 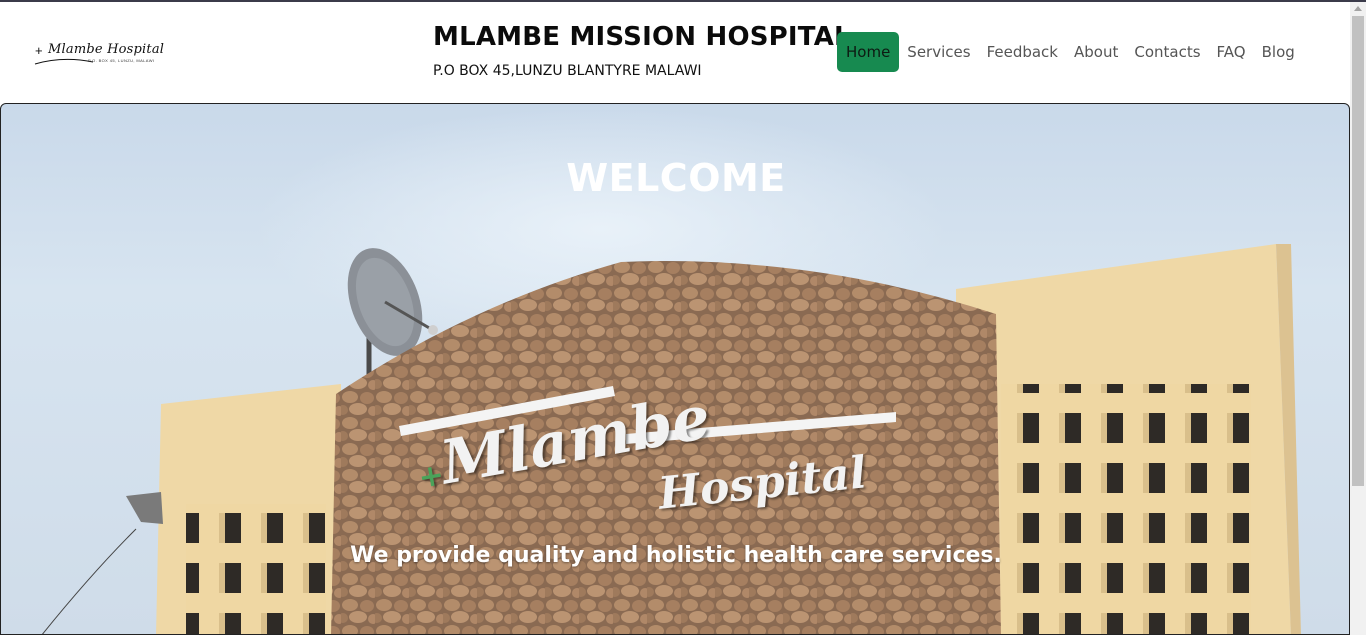 What do you see at coordinates (1096, 52) in the screenshot?
I see `nav-about: About` at bounding box center [1096, 52].